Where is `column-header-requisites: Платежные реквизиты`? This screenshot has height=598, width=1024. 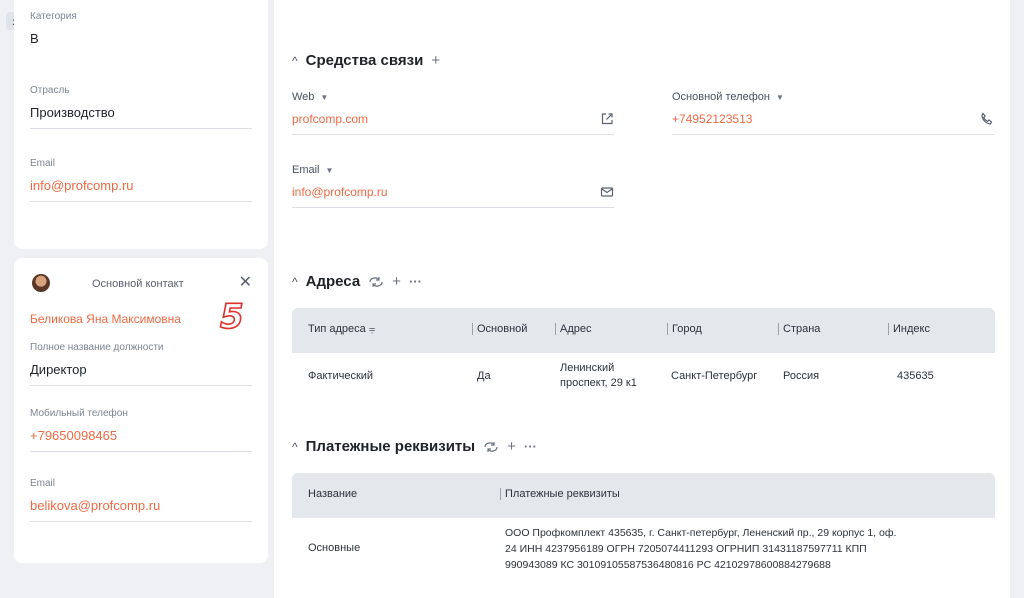 column-header-requisites: Платежные реквизиты is located at coordinates (560, 494).